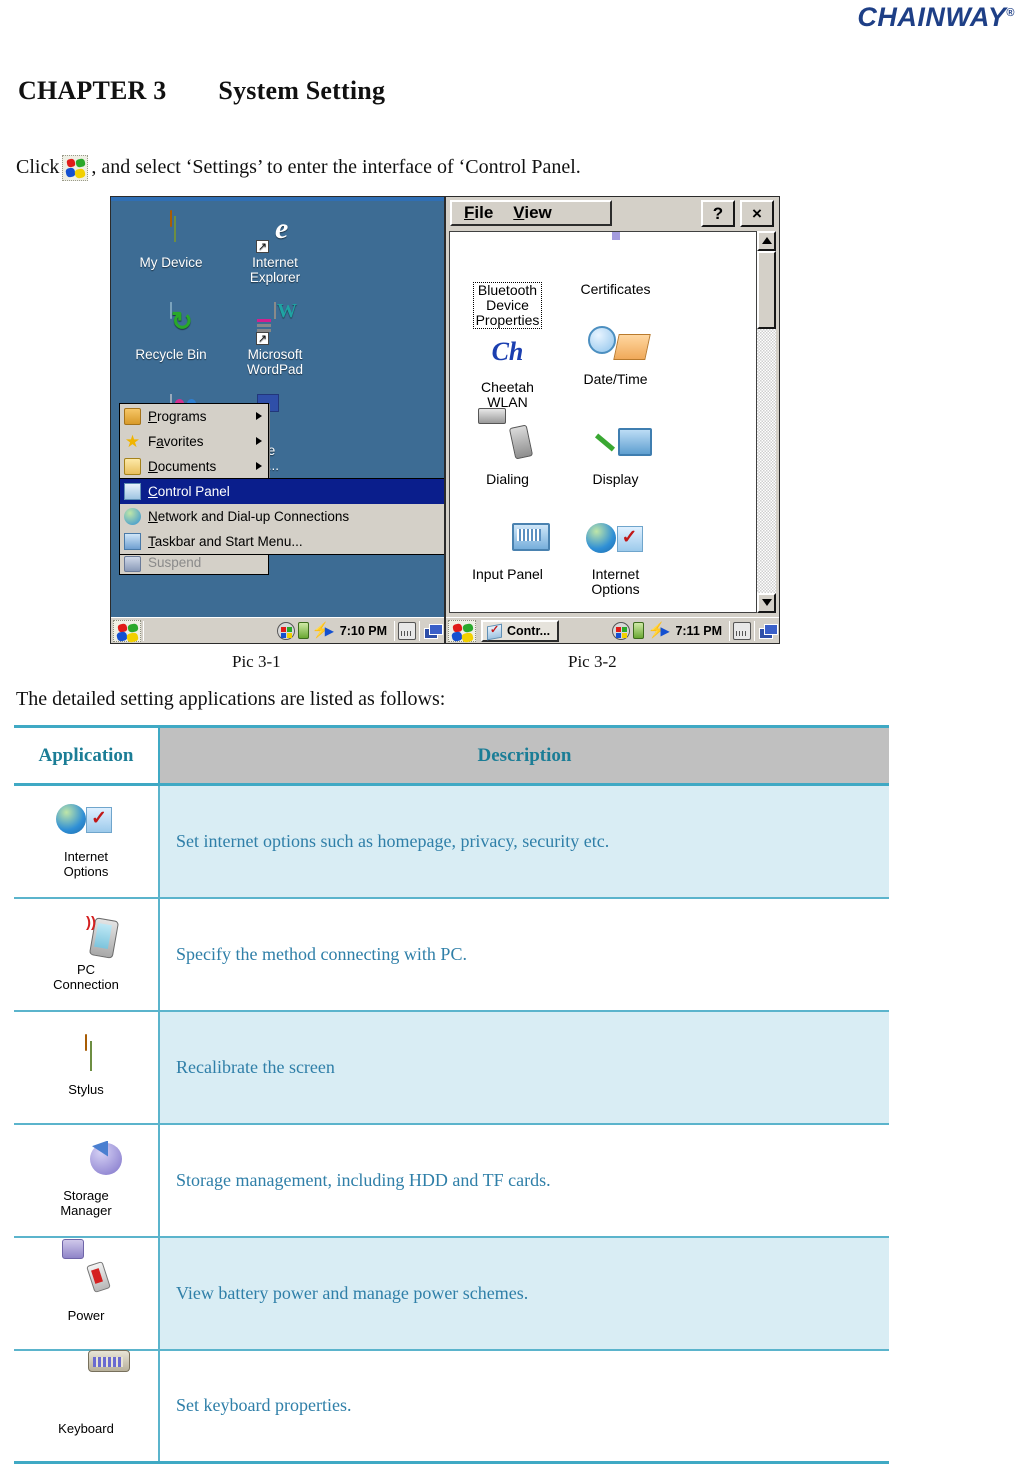 The width and height of the screenshot is (1029, 1470). Describe the element at coordinates (657, 630) in the screenshot. I see `charging-bolt-icon: ⚡` at that location.